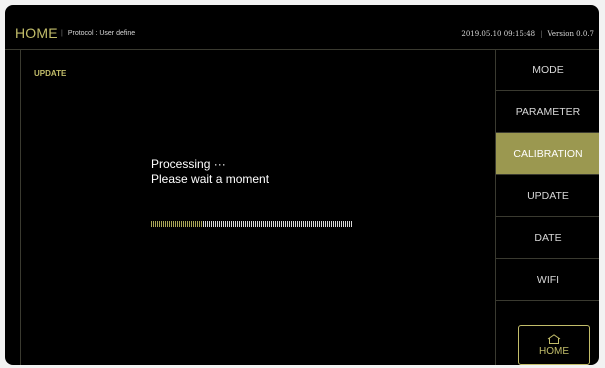  I want to click on protocol-info: | Protocol : User define, so click(98, 33).